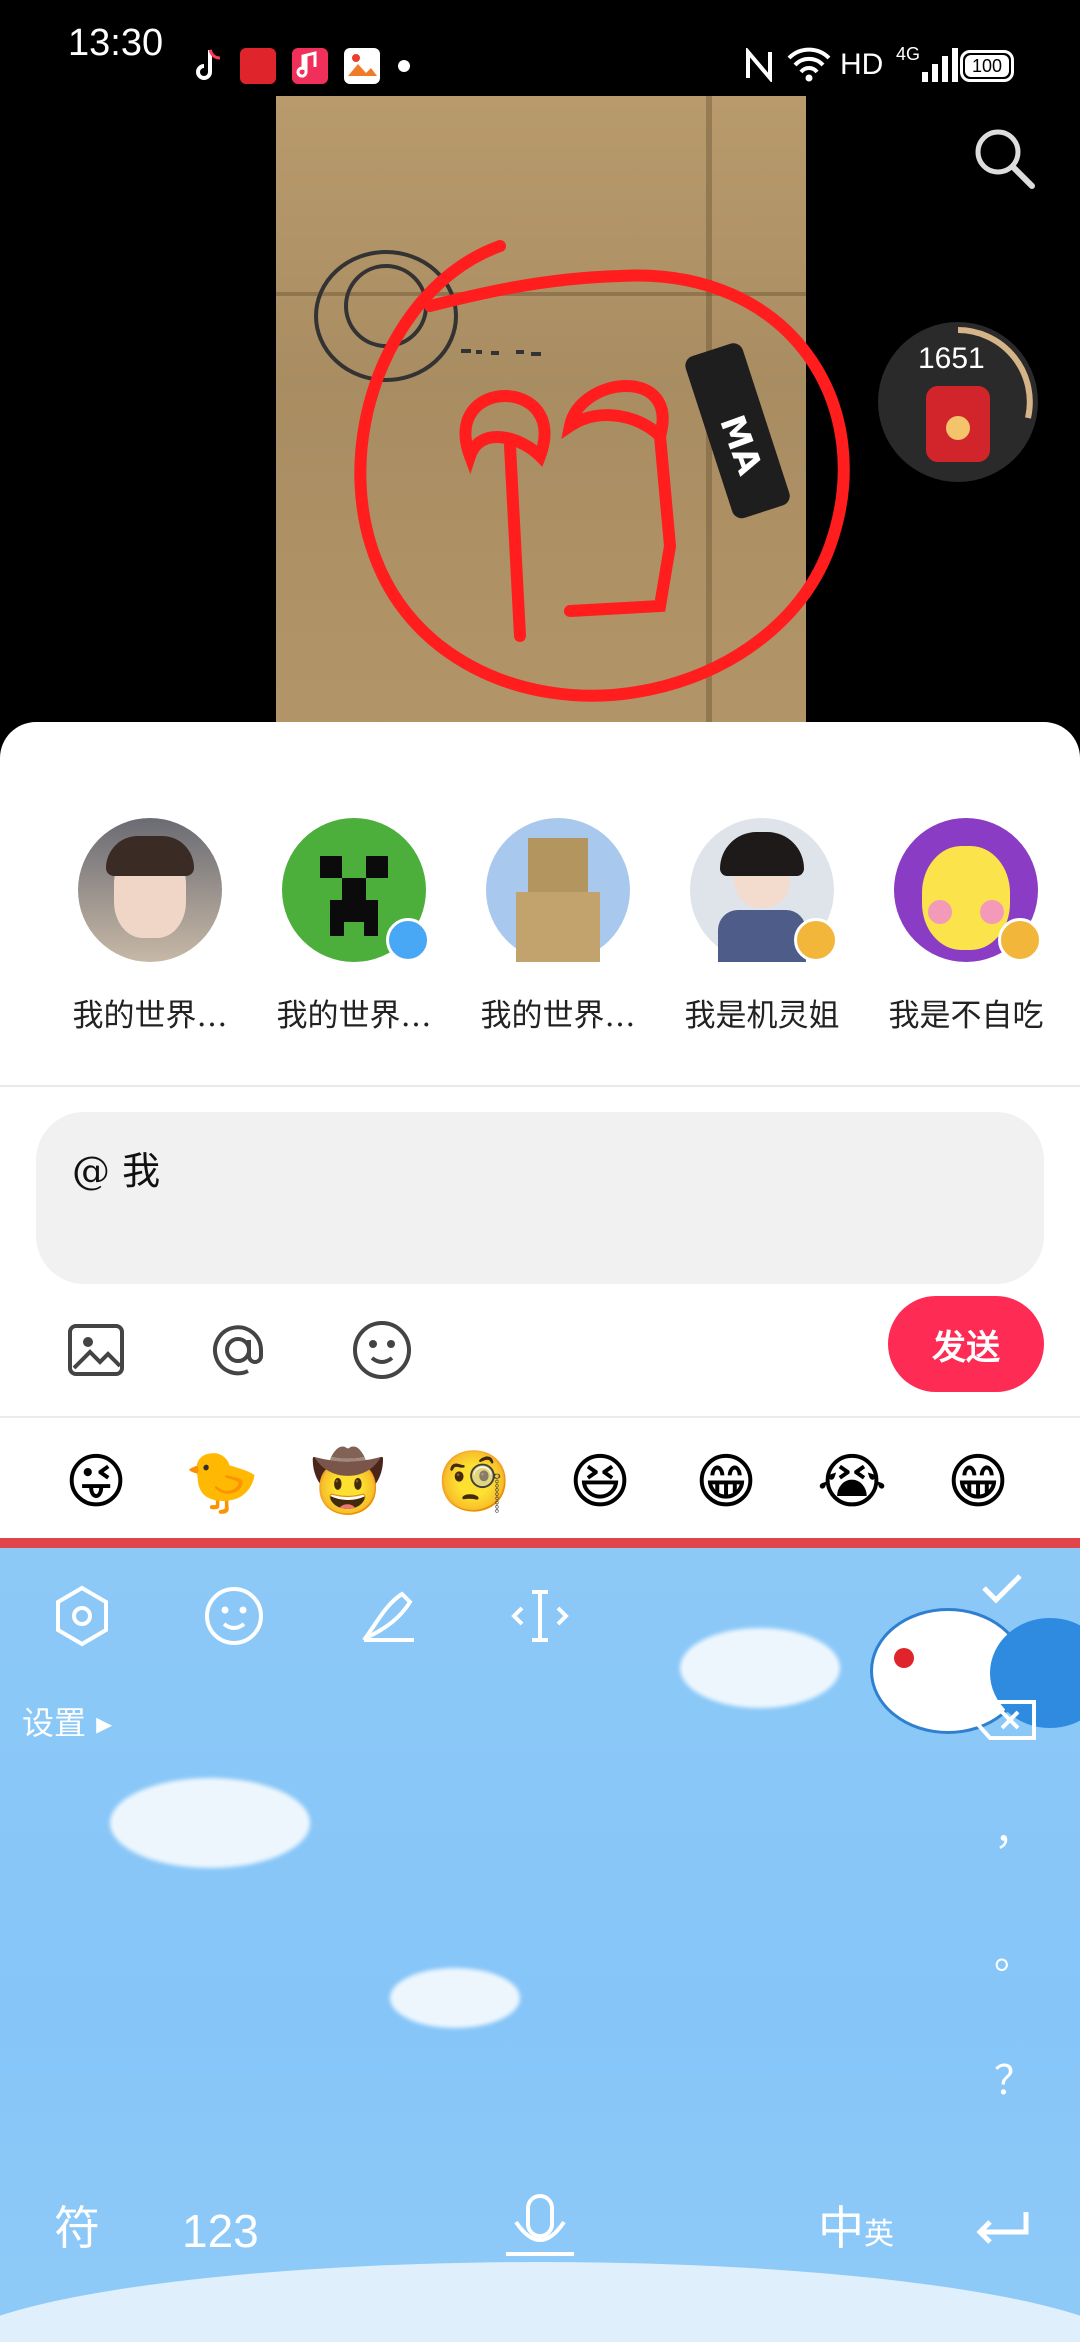  I want to click on nfc-icon, so click(759, 66).